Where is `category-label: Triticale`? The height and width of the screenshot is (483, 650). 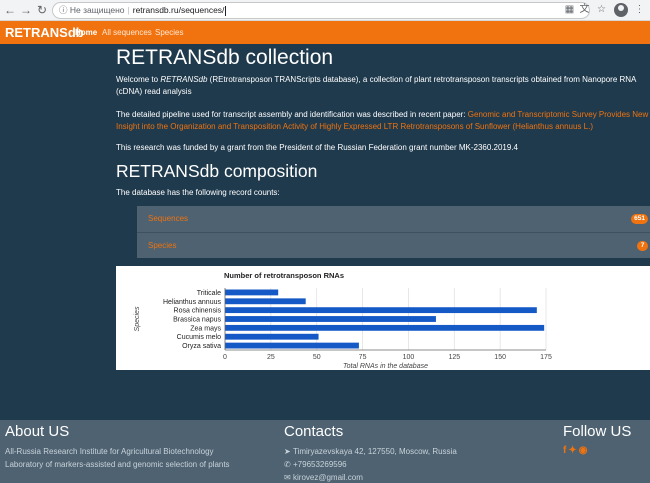 category-label: Triticale is located at coordinates (209, 293).